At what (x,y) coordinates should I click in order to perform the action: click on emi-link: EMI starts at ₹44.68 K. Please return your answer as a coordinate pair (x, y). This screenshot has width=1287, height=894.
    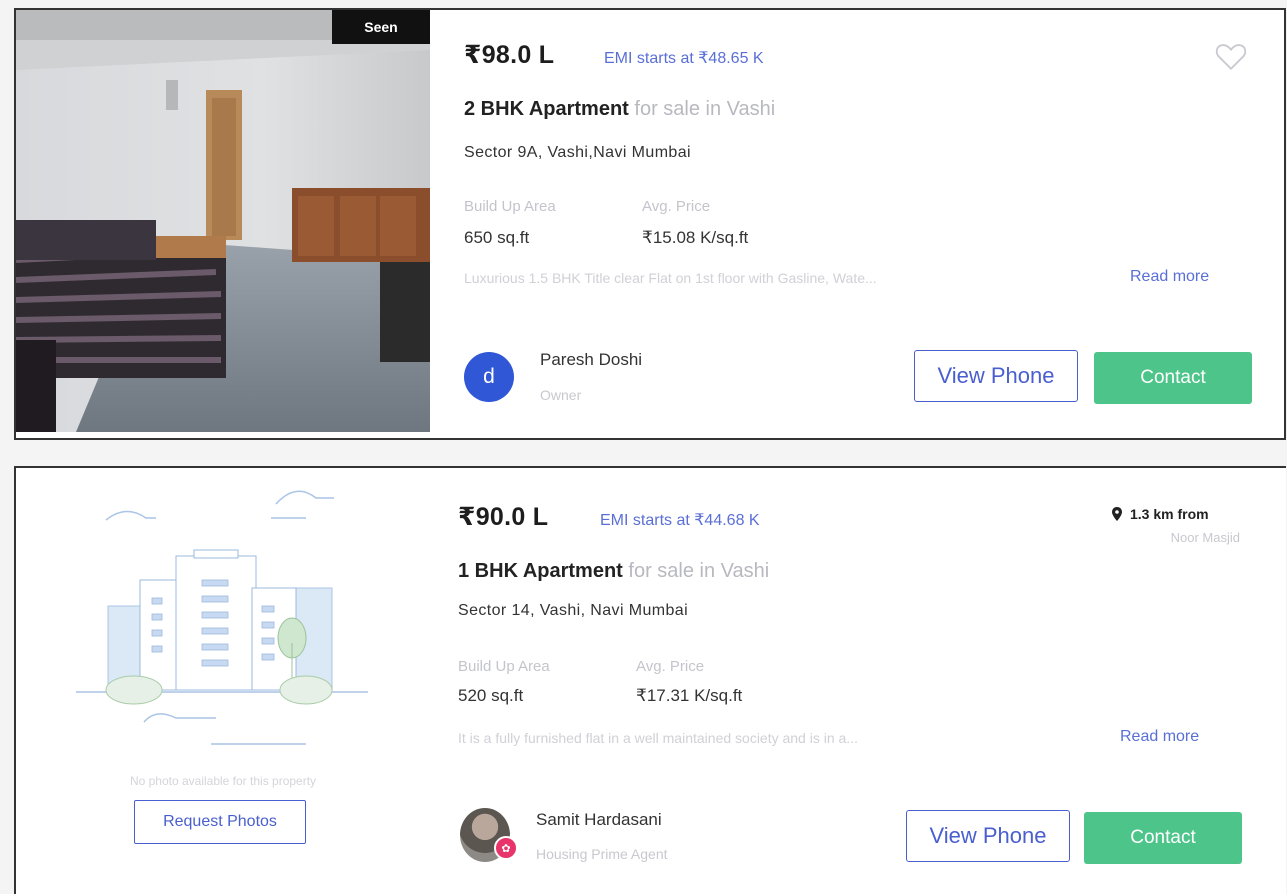
    Looking at the image, I should click on (680, 520).